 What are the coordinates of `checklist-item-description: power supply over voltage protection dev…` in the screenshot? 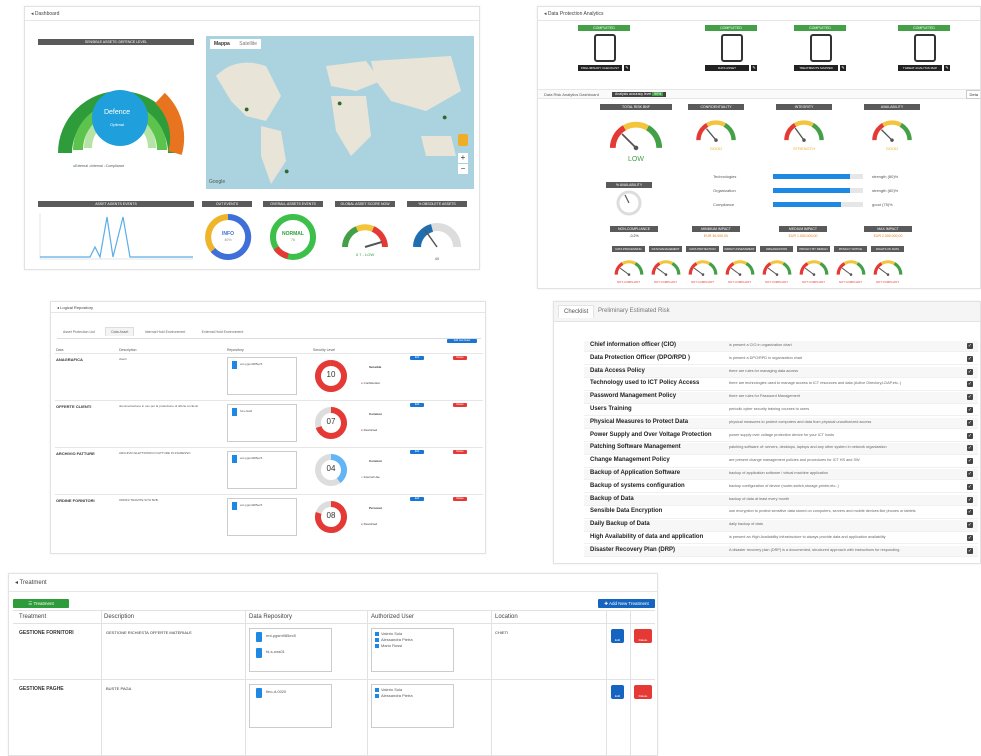 It's located at (782, 434).